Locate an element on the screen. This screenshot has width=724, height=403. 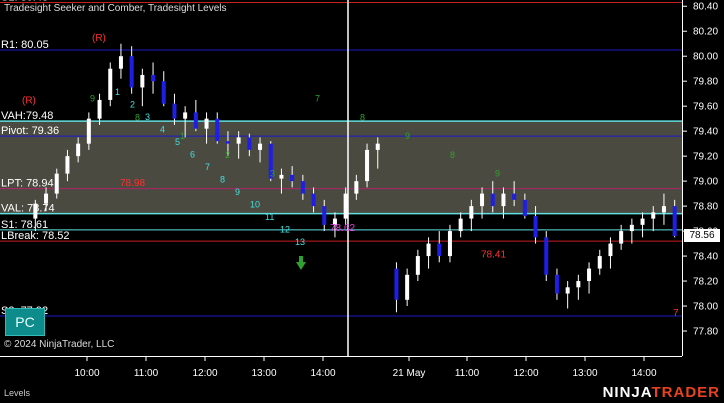
time-tick-label: 21 May is located at coordinates (409, 373).